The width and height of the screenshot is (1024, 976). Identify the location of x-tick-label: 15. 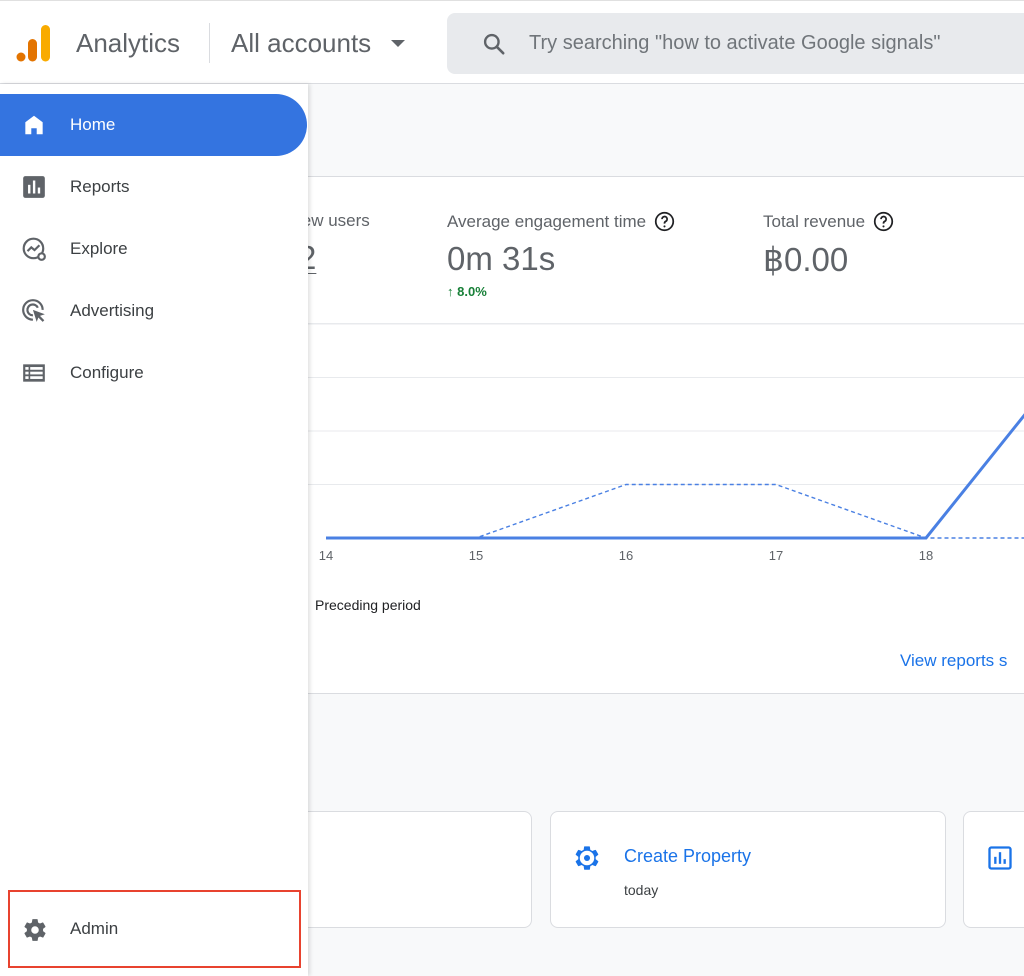
(476, 555).